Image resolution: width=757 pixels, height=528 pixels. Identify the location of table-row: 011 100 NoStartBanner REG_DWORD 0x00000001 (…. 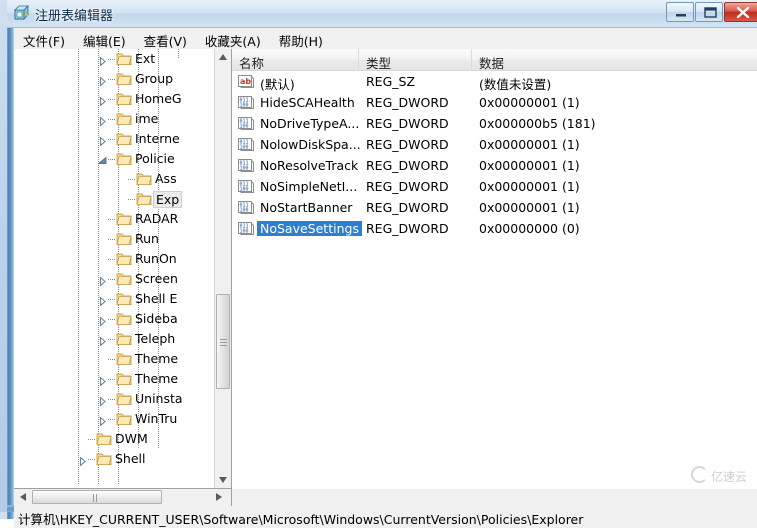
(494, 207).